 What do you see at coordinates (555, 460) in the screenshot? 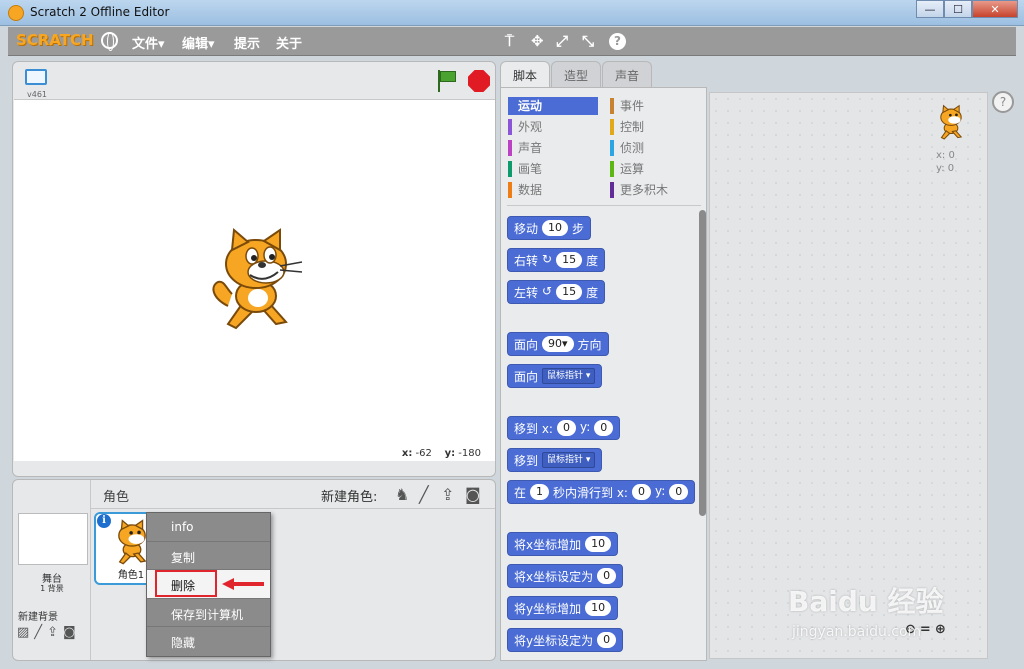
I see `block-goto: 移到 鼠标指针 ▾` at bounding box center [555, 460].